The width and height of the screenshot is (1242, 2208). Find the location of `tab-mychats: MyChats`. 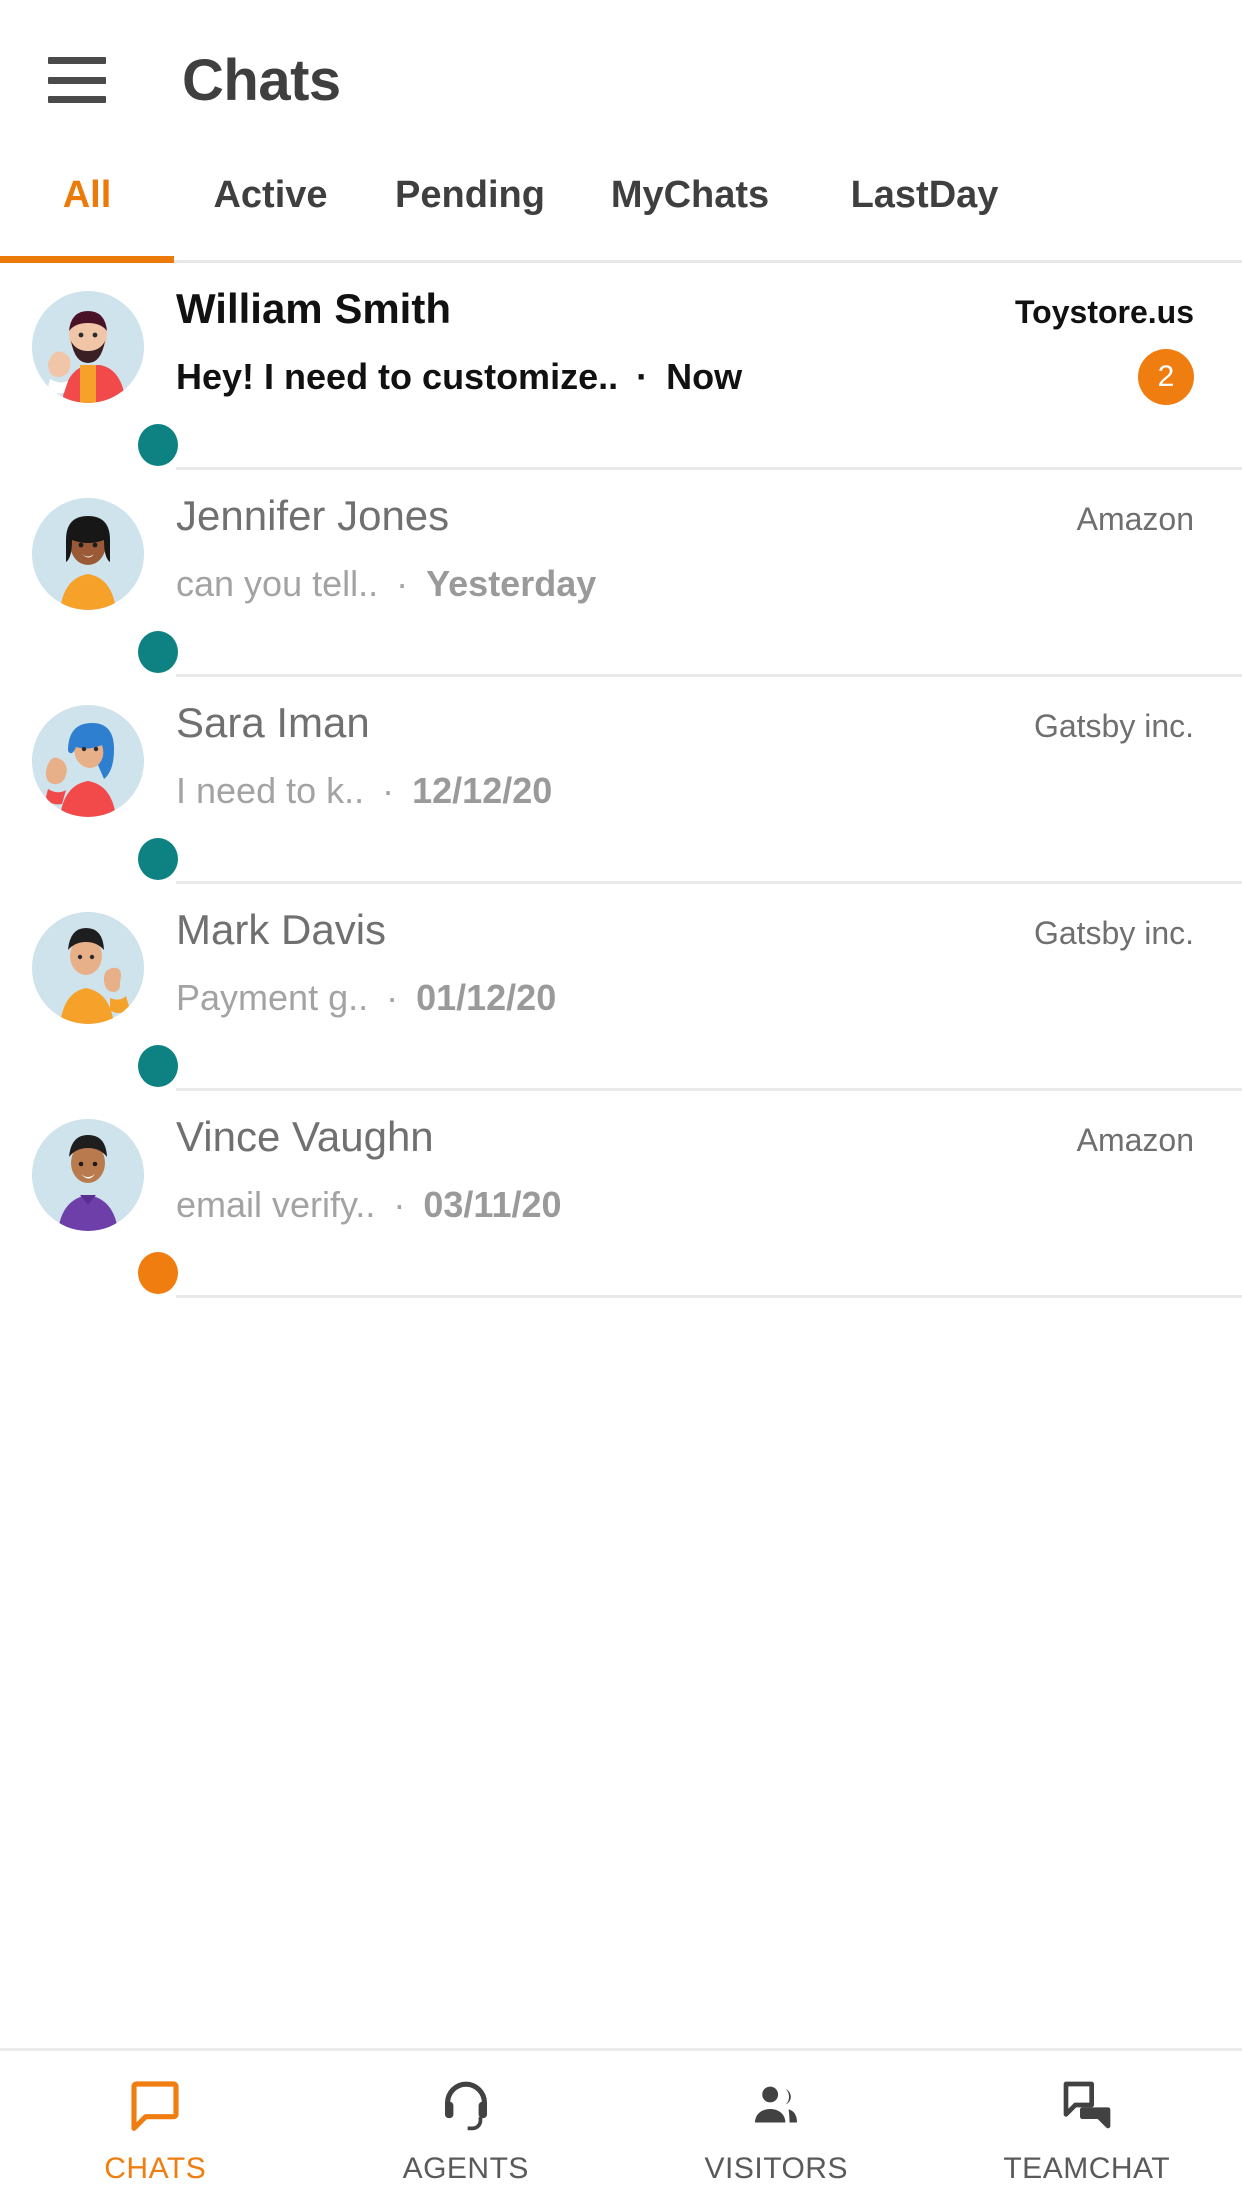

tab-mychats: MyChats is located at coordinates (690, 210).